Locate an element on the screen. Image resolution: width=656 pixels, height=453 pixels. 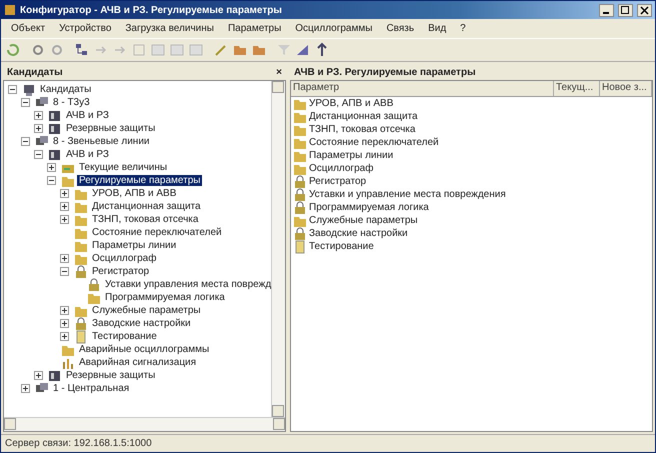
tree-item: Тестирование is located at coordinates (124, 336).